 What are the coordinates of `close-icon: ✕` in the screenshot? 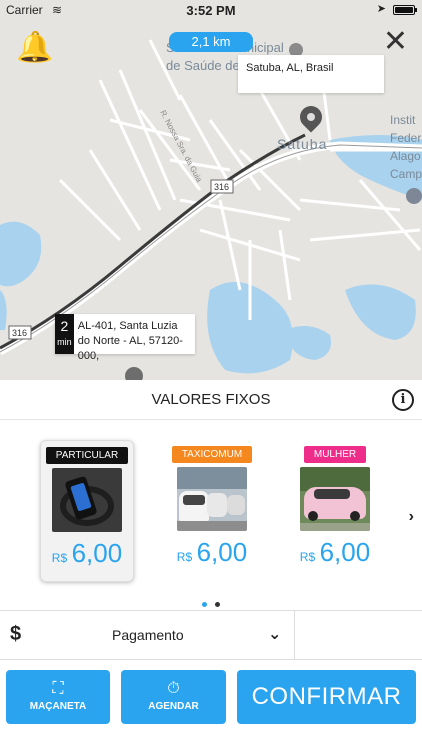 It's located at (395, 41).